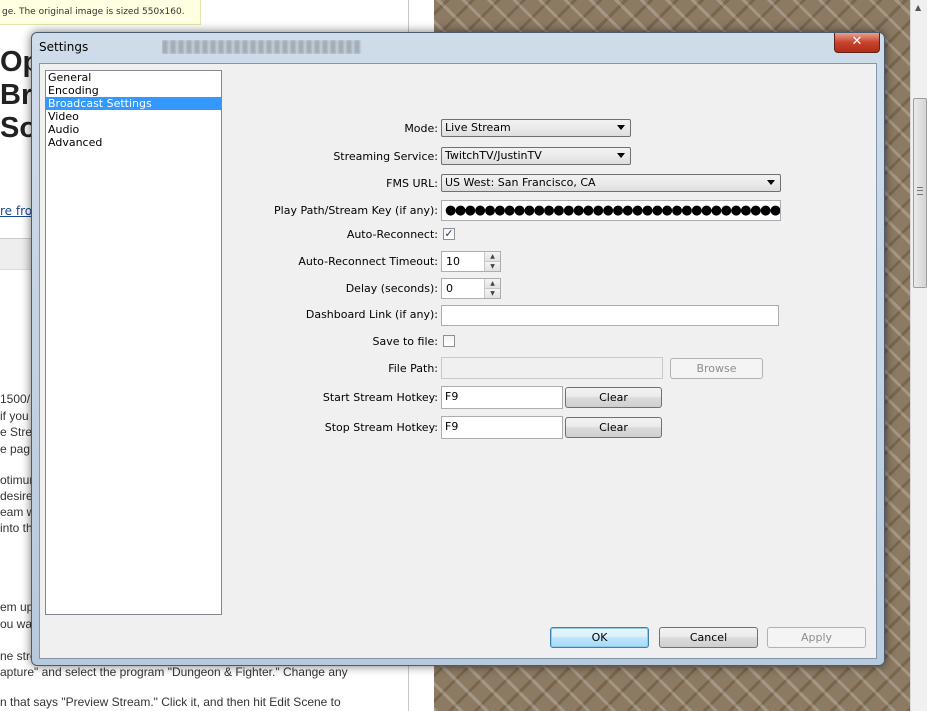  What do you see at coordinates (381, 427) in the screenshot?
I see `stop-hotkey-label: Stop Stream Hotkey:` at bounding box center [381, 427].